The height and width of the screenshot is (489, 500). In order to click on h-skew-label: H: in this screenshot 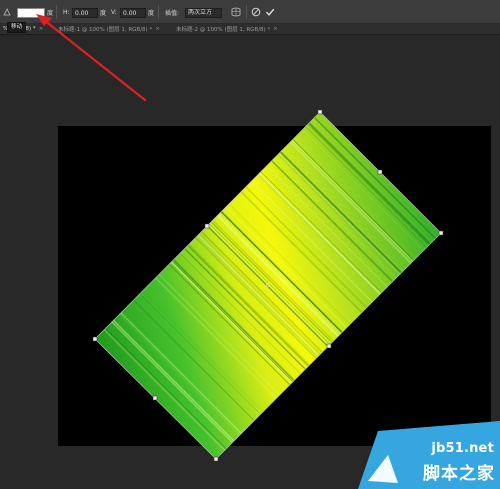, I will do `click(66, 12)`.